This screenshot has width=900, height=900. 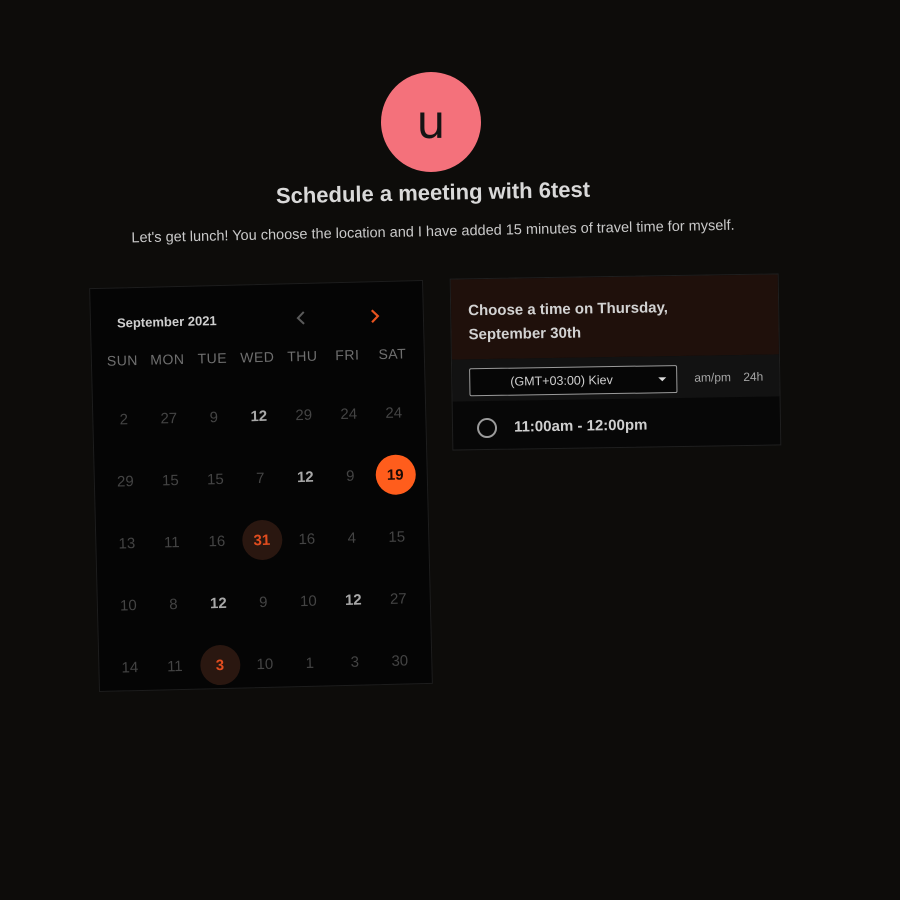 What do you see at coordinates (122, 360) in the screenshot?
I see `weekday-label: SUN` at bounding box center [122, 360].